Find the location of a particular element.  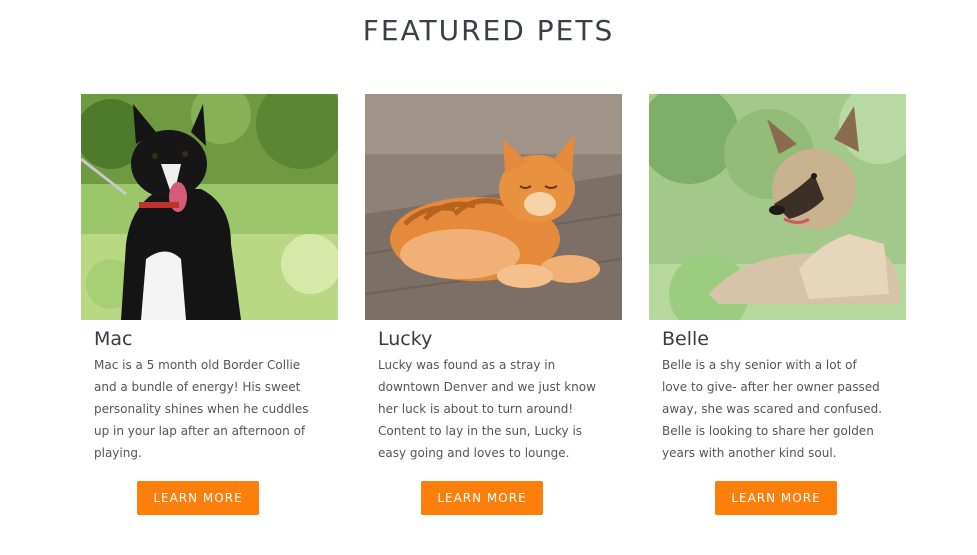

pet-photo-belle is located at coordinates (777, 207).